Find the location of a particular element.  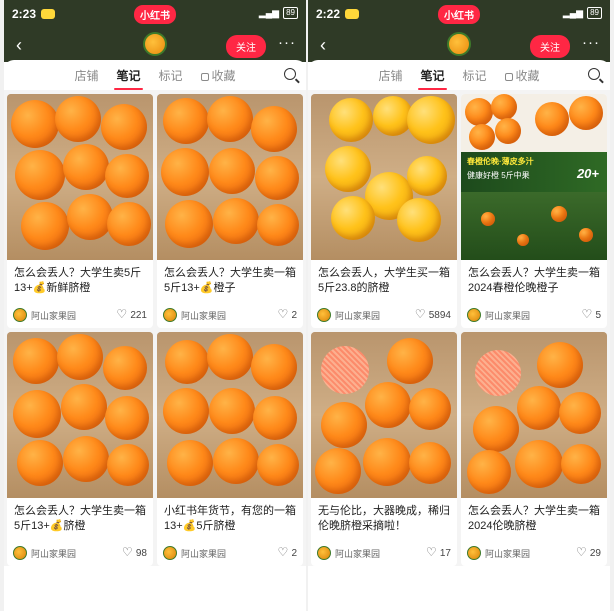

battery-indicator: 89 is located at coordinates (290, 13).